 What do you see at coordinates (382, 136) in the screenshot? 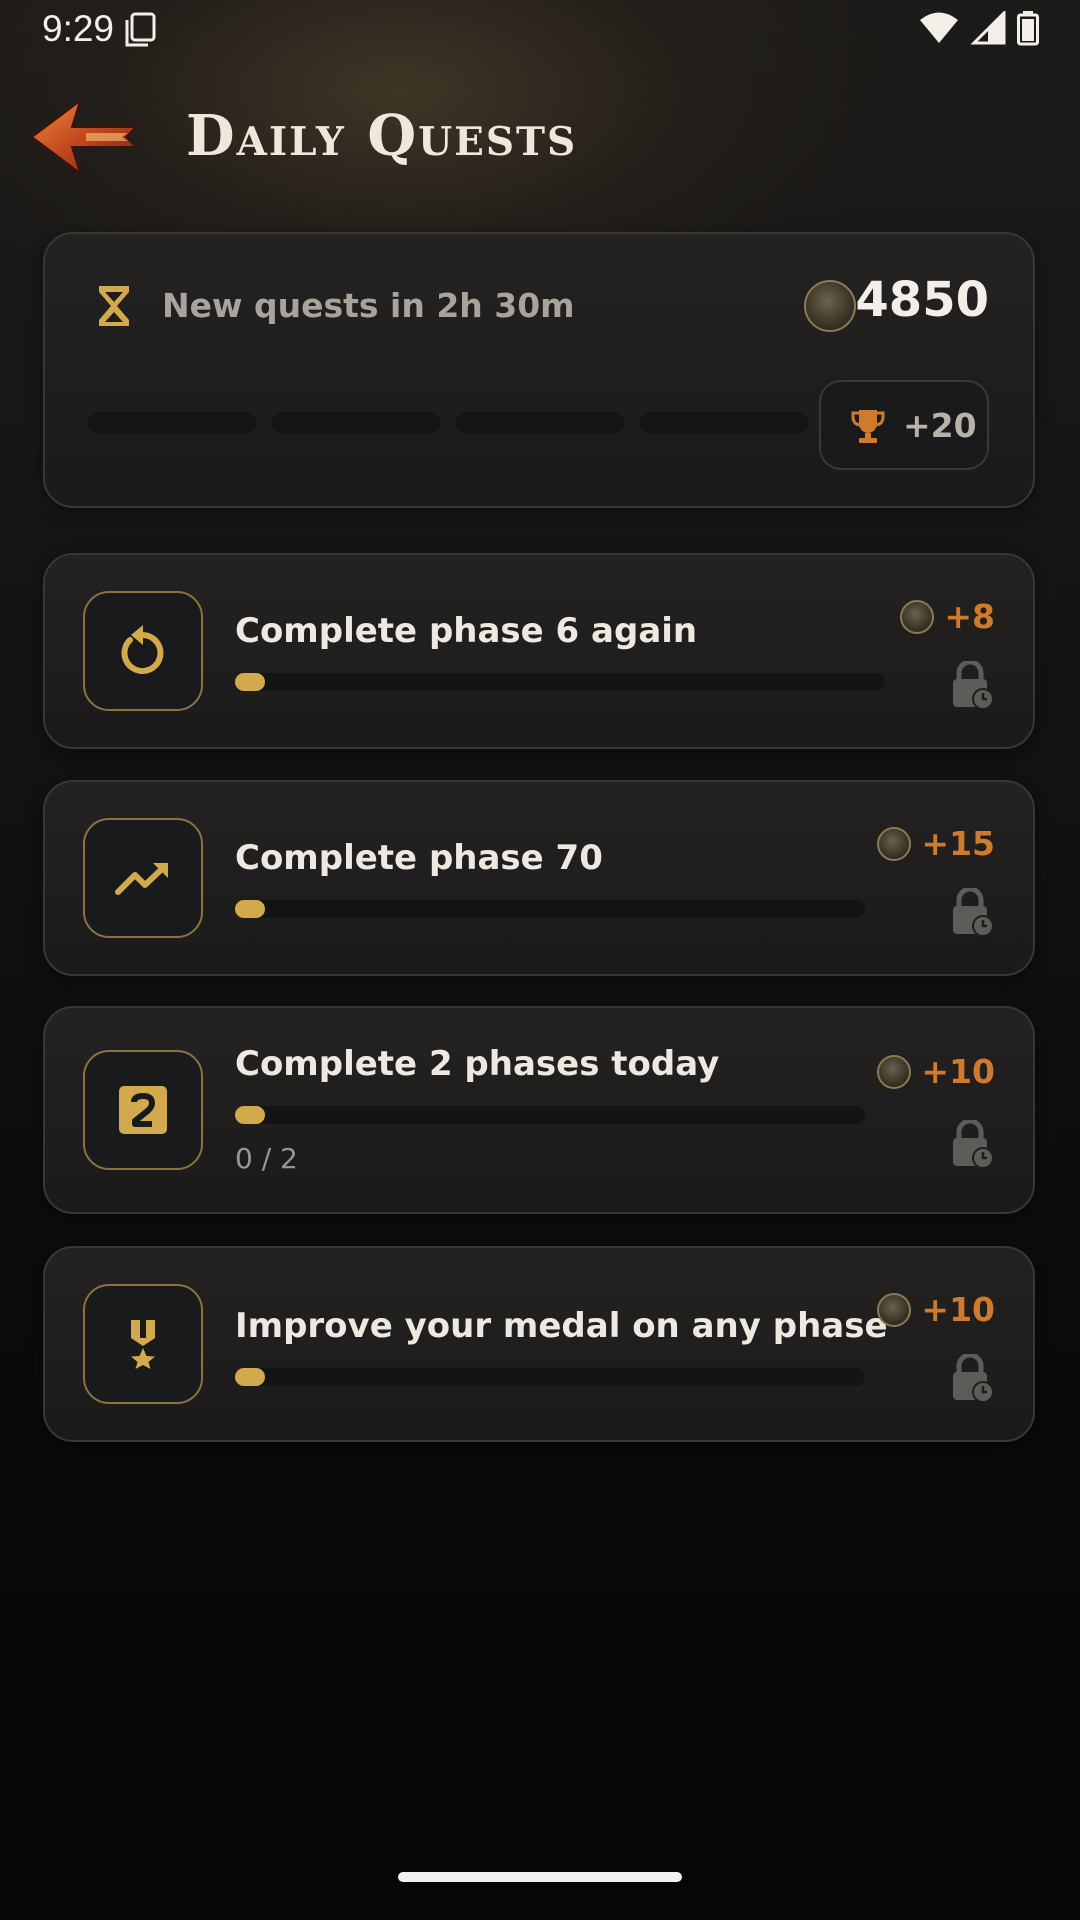
I see `page-title: Daily Quests` at bounding box center [382, 136].